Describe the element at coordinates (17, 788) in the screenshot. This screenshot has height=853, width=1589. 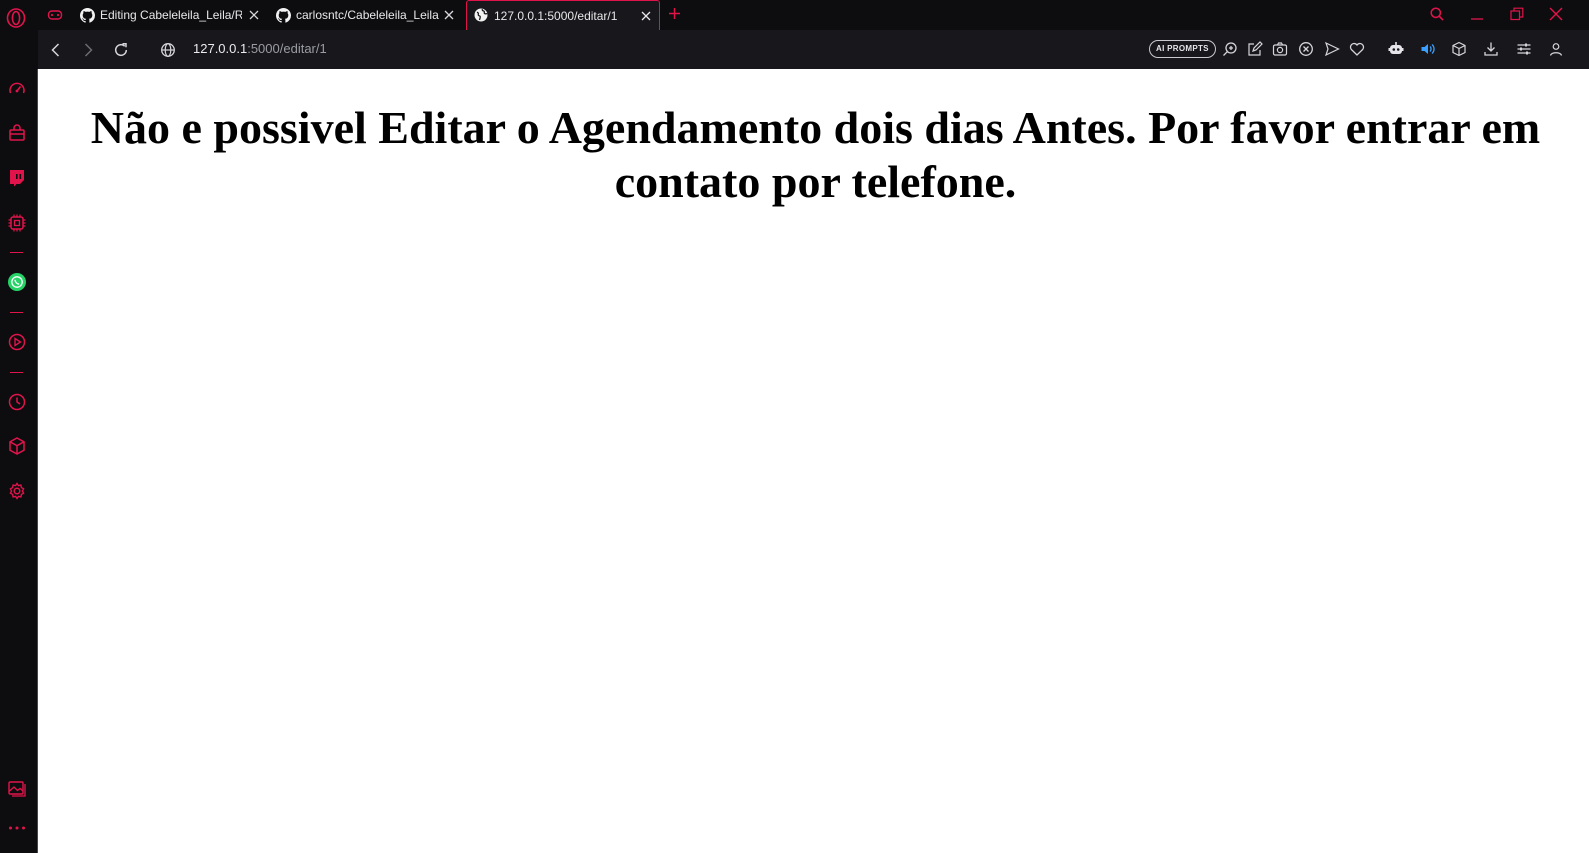
I see `gallery-image-icon` at that location.